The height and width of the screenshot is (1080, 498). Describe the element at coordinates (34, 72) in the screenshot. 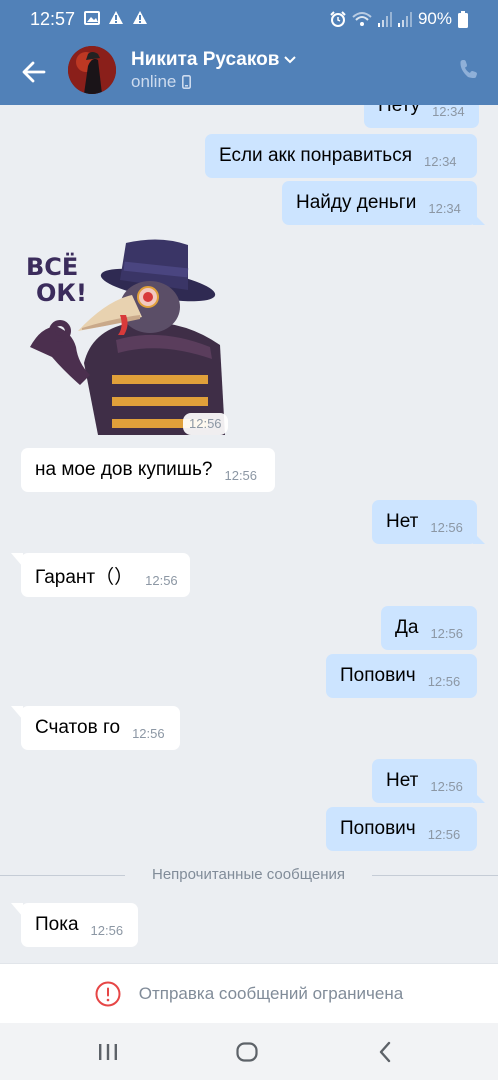

I see `back-arrow-icon` at that location.